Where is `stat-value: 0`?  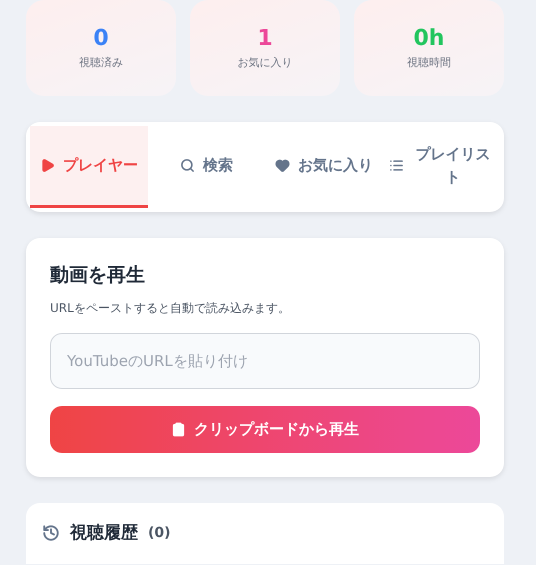
stat-value: 0 is located at coordinates (101, 38).